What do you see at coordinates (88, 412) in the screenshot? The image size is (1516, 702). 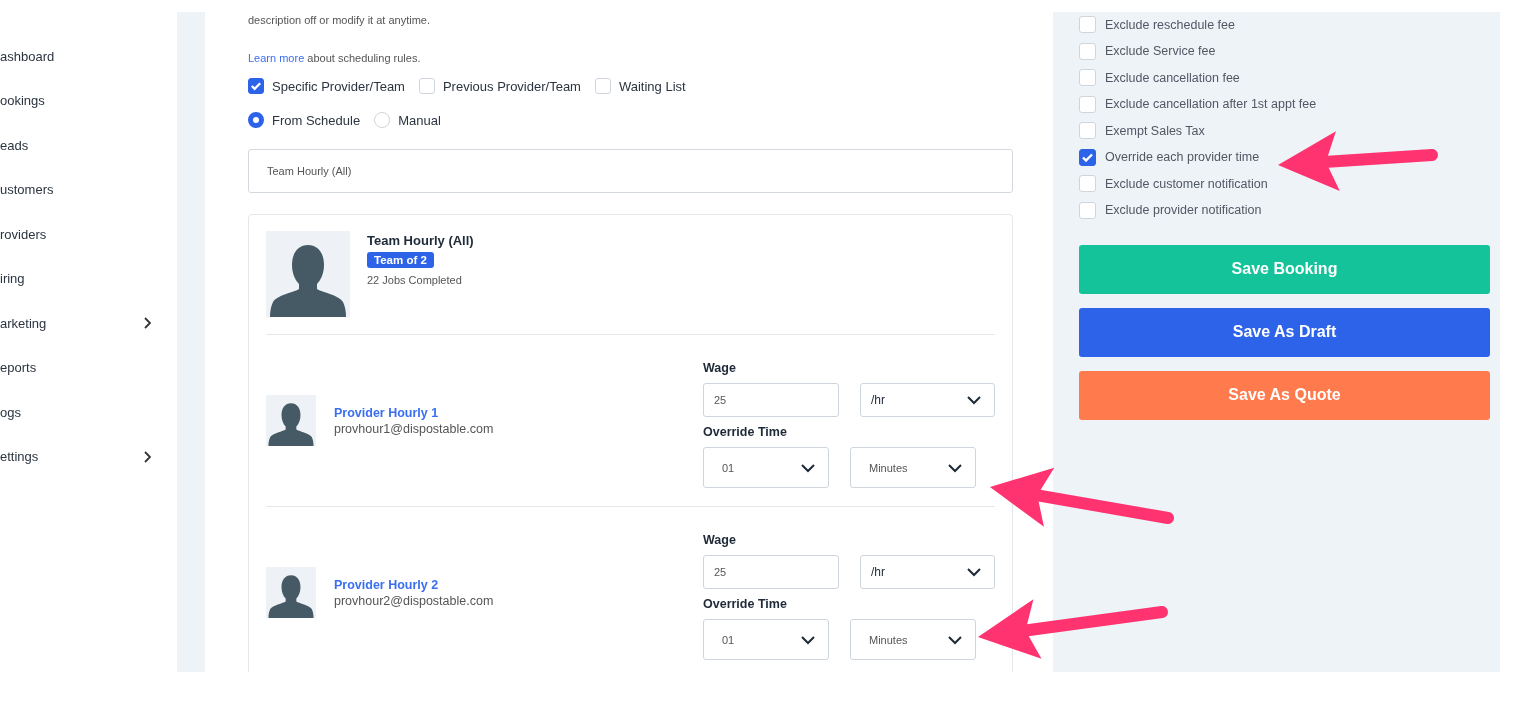 I see `nav-item: ogs` at bounding box center [88, 412].